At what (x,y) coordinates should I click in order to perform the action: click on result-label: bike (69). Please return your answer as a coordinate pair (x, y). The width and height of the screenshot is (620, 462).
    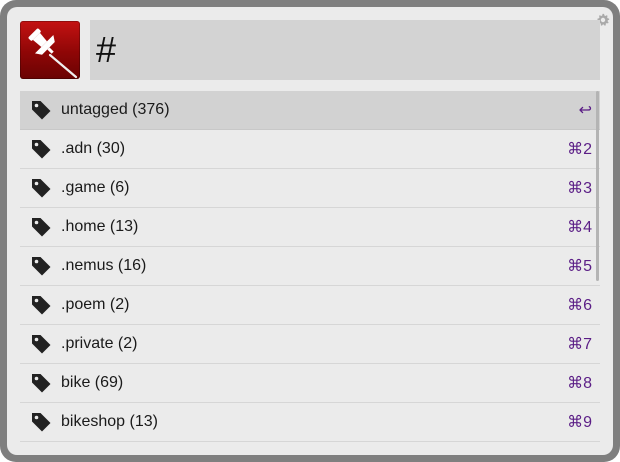
    Looking at the image, I should click on (92, 382).